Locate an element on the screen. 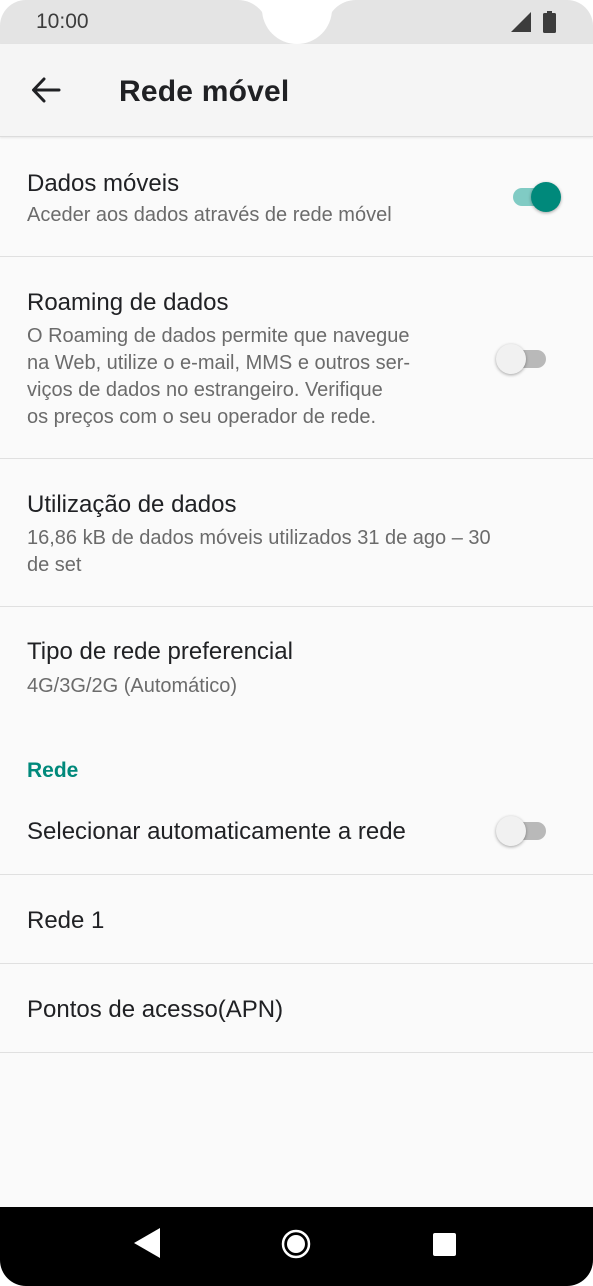 This screenshot has height=1286, width=593. setting-title: Roaming de dados is located at coordinates (128, 302).